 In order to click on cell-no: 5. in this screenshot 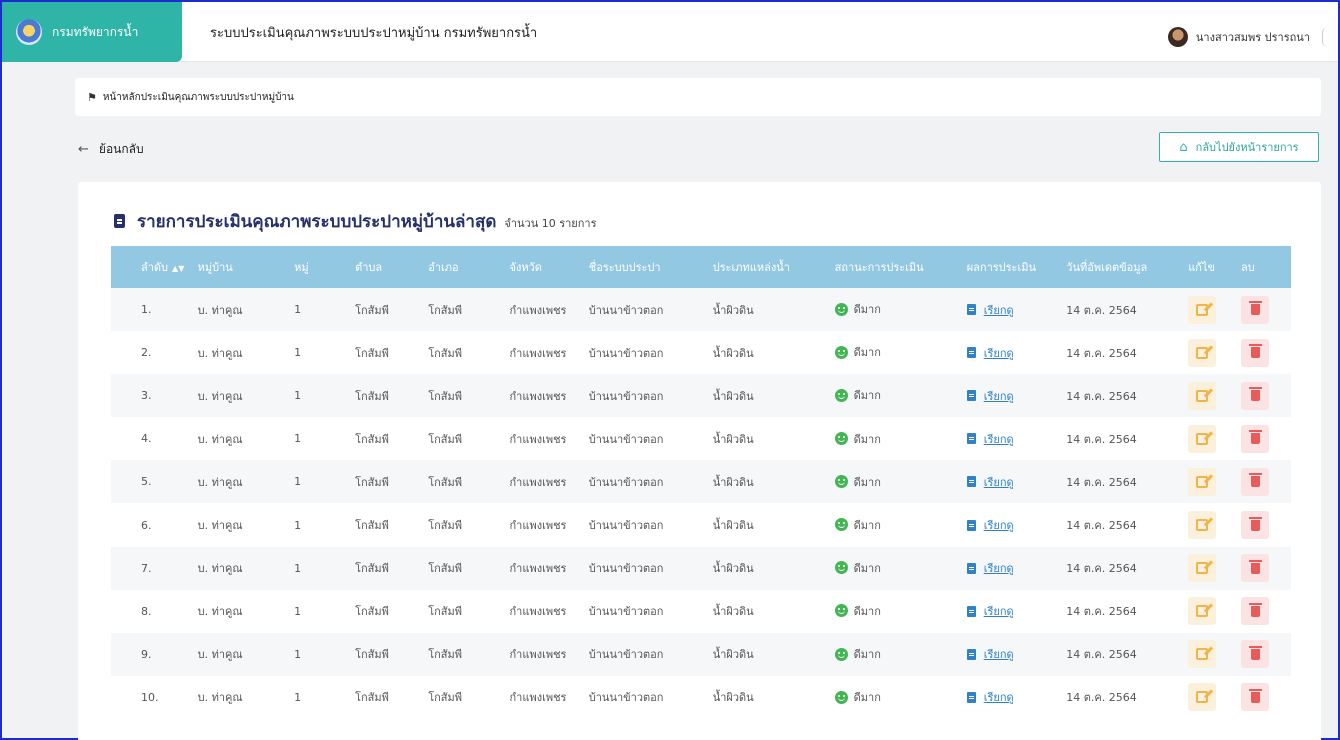, I will do `click(146, 482)`.